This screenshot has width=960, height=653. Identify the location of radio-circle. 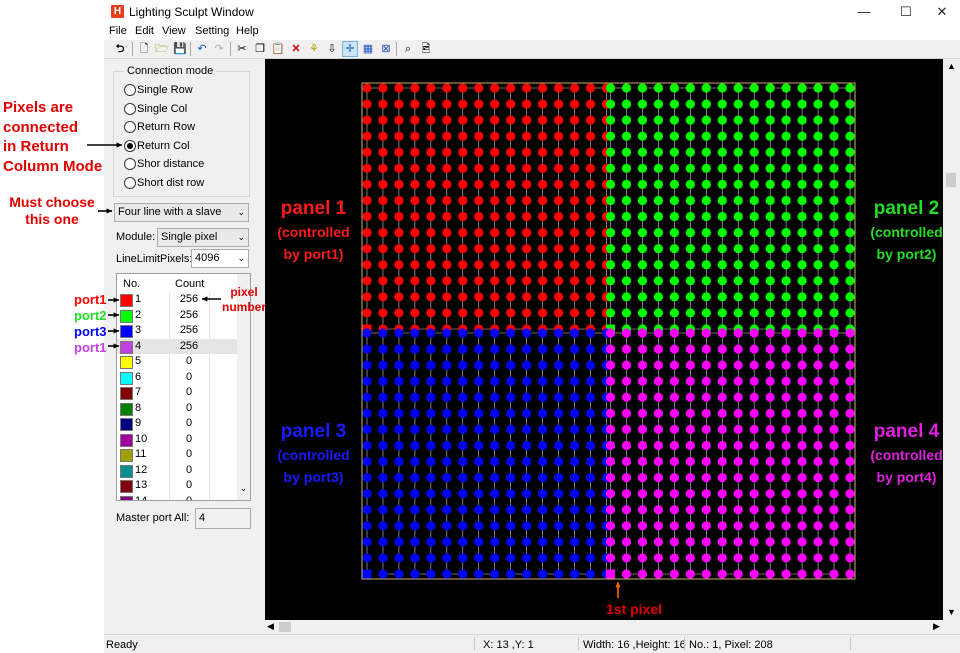
(130, 127).